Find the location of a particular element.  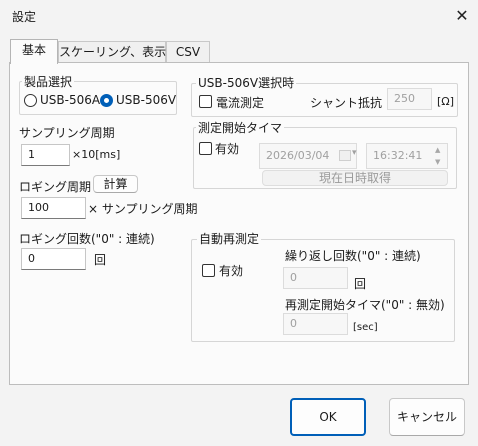

calc-button: 計算 is located at coordinates (115, 184).